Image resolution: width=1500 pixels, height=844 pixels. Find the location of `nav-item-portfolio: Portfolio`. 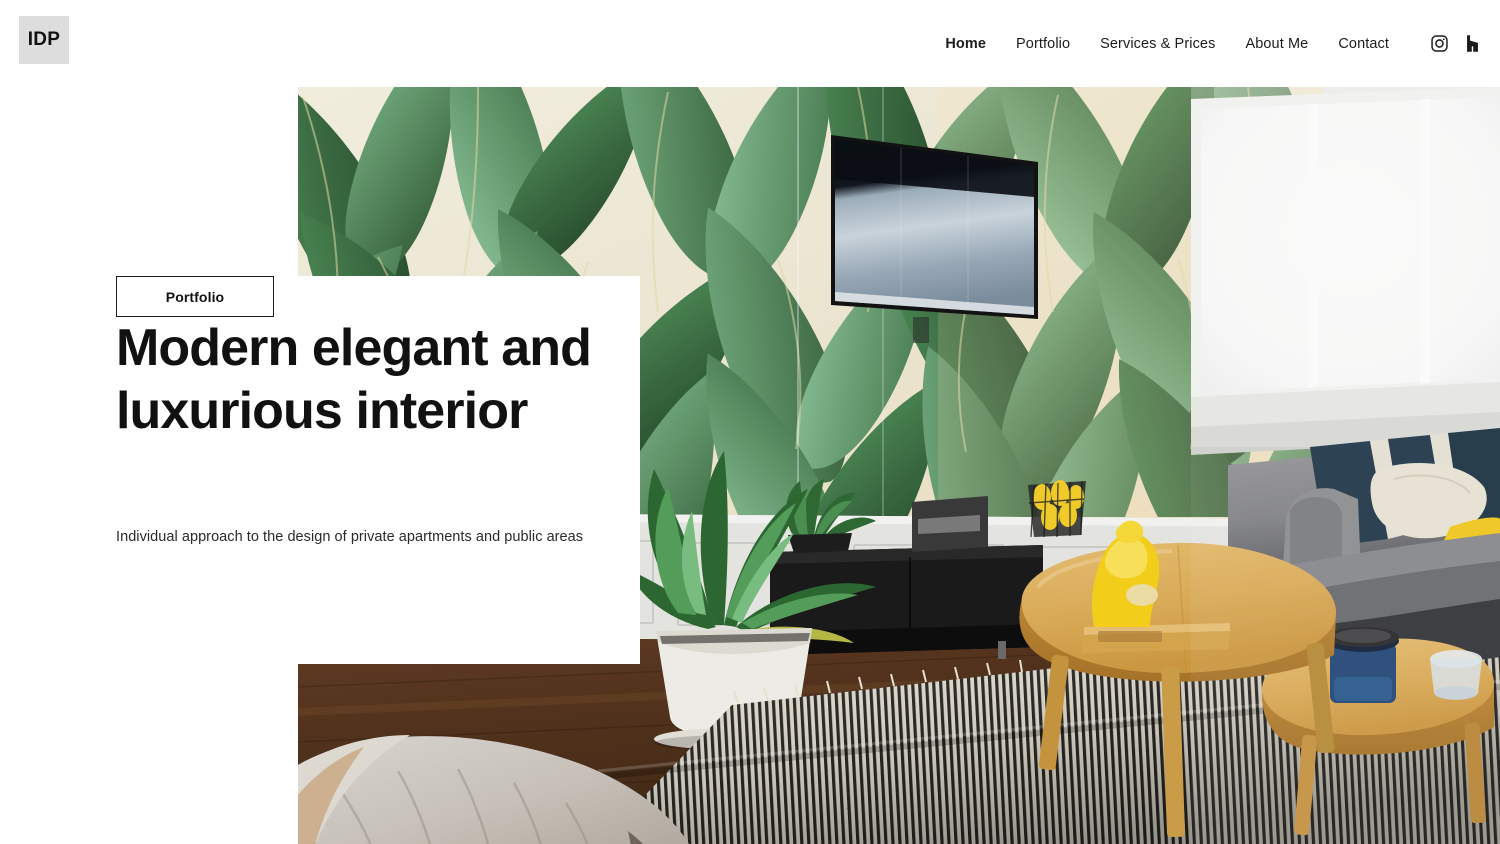

nav-item-portfolio: Portfolio is located at coordinates (1043, 44).